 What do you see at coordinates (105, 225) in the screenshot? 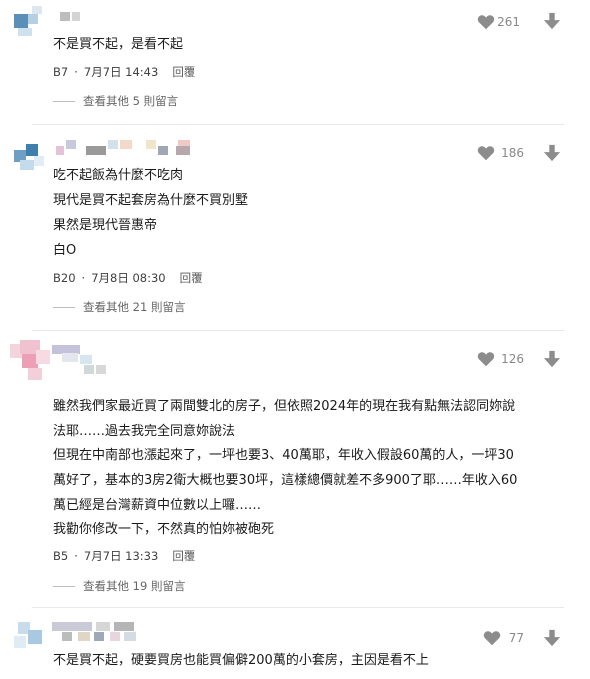
I see `comment-text: 果然是現代晉惠帝` at bounding box center [105, 225].